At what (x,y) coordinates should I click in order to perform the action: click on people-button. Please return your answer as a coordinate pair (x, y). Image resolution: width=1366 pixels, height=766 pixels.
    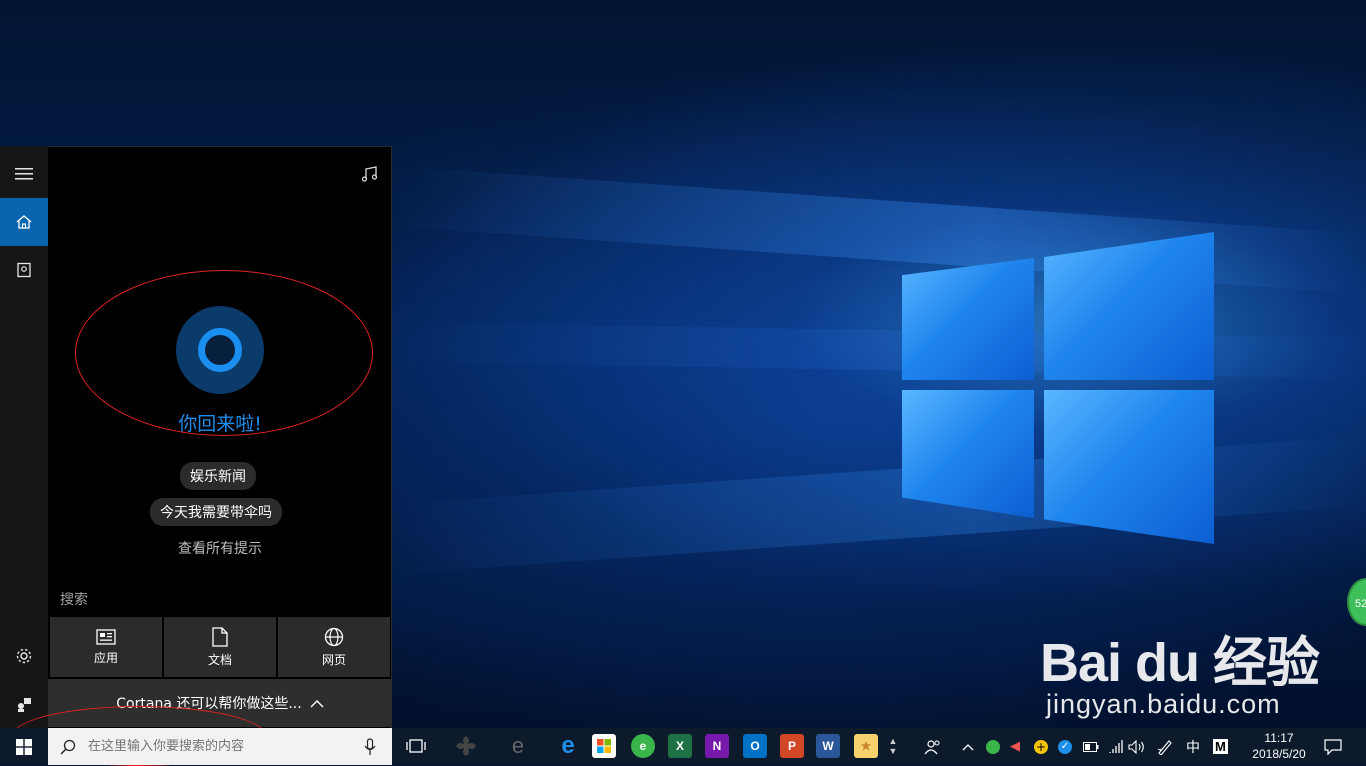
    Looking at the image, I should click on (933, 746).